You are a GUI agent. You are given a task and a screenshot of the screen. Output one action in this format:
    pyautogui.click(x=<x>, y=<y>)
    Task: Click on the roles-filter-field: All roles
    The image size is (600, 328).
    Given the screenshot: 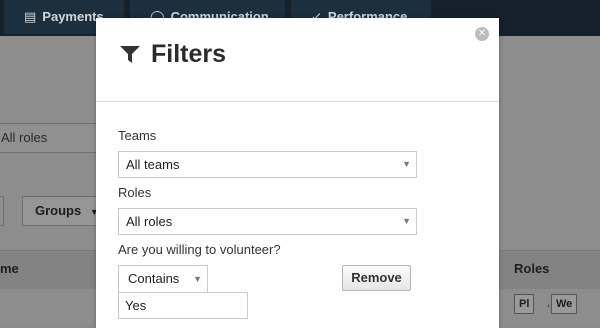 What is the action you would take?
    pyautogui.click(x=51, y=138)
    